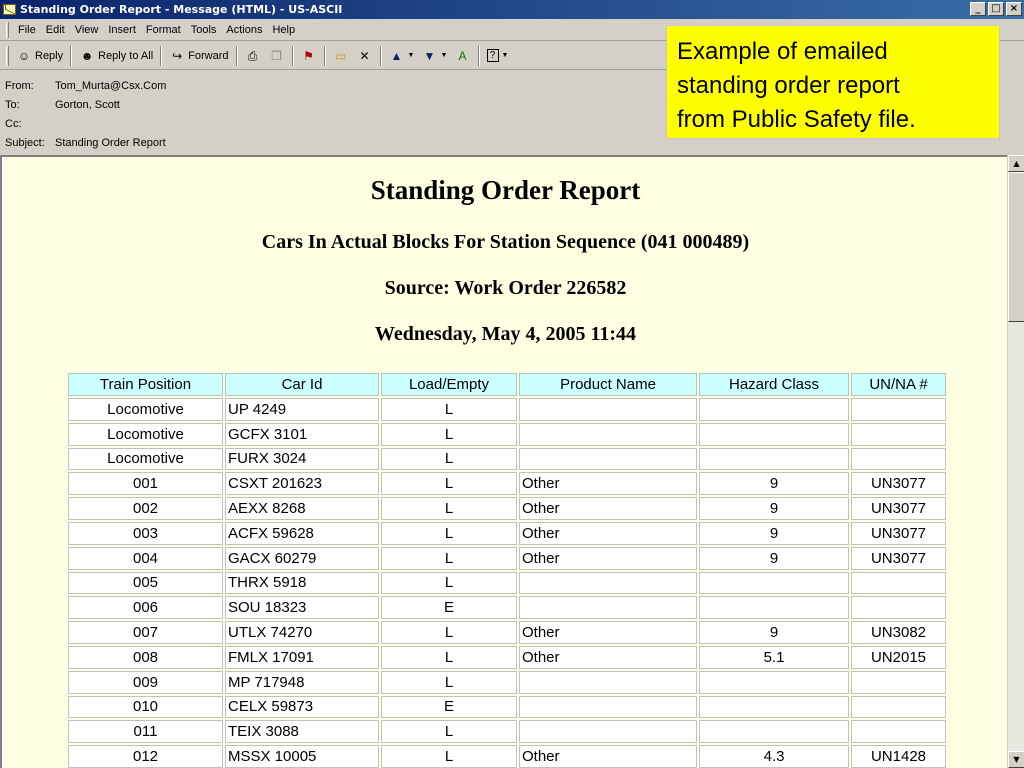 This screenshot has height=768, width=1024. What do you see at coordinates (204, 30) in the screenshot?
I see `menu-tools: Tools` at bounding box center [204, 30].